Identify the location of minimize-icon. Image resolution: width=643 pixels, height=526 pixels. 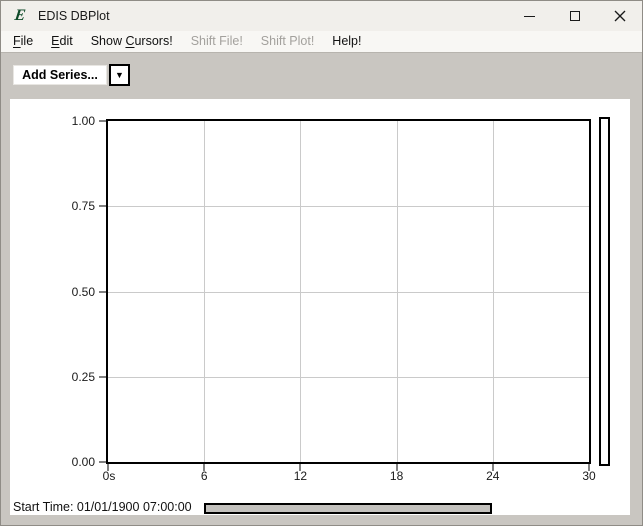
(529, 16).